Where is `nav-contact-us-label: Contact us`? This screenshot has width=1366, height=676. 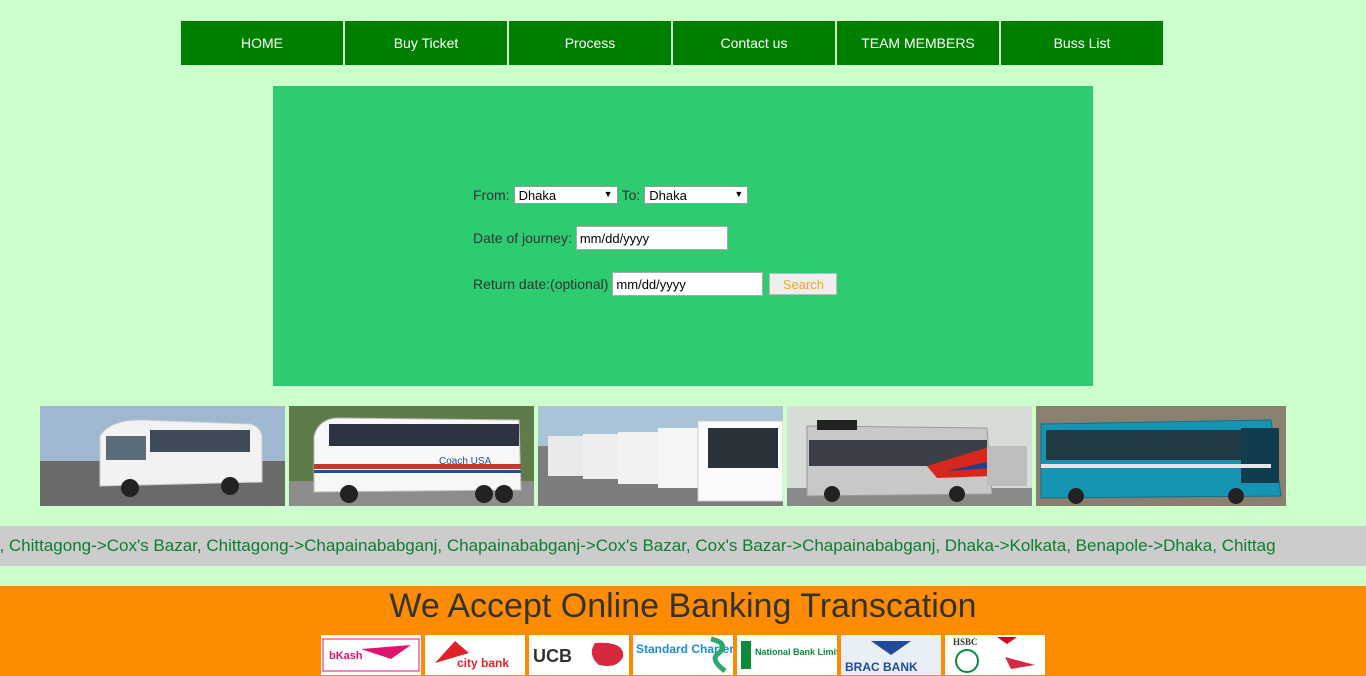
nav-contact-us-label: Contact us is located at coordinates (754, 43).